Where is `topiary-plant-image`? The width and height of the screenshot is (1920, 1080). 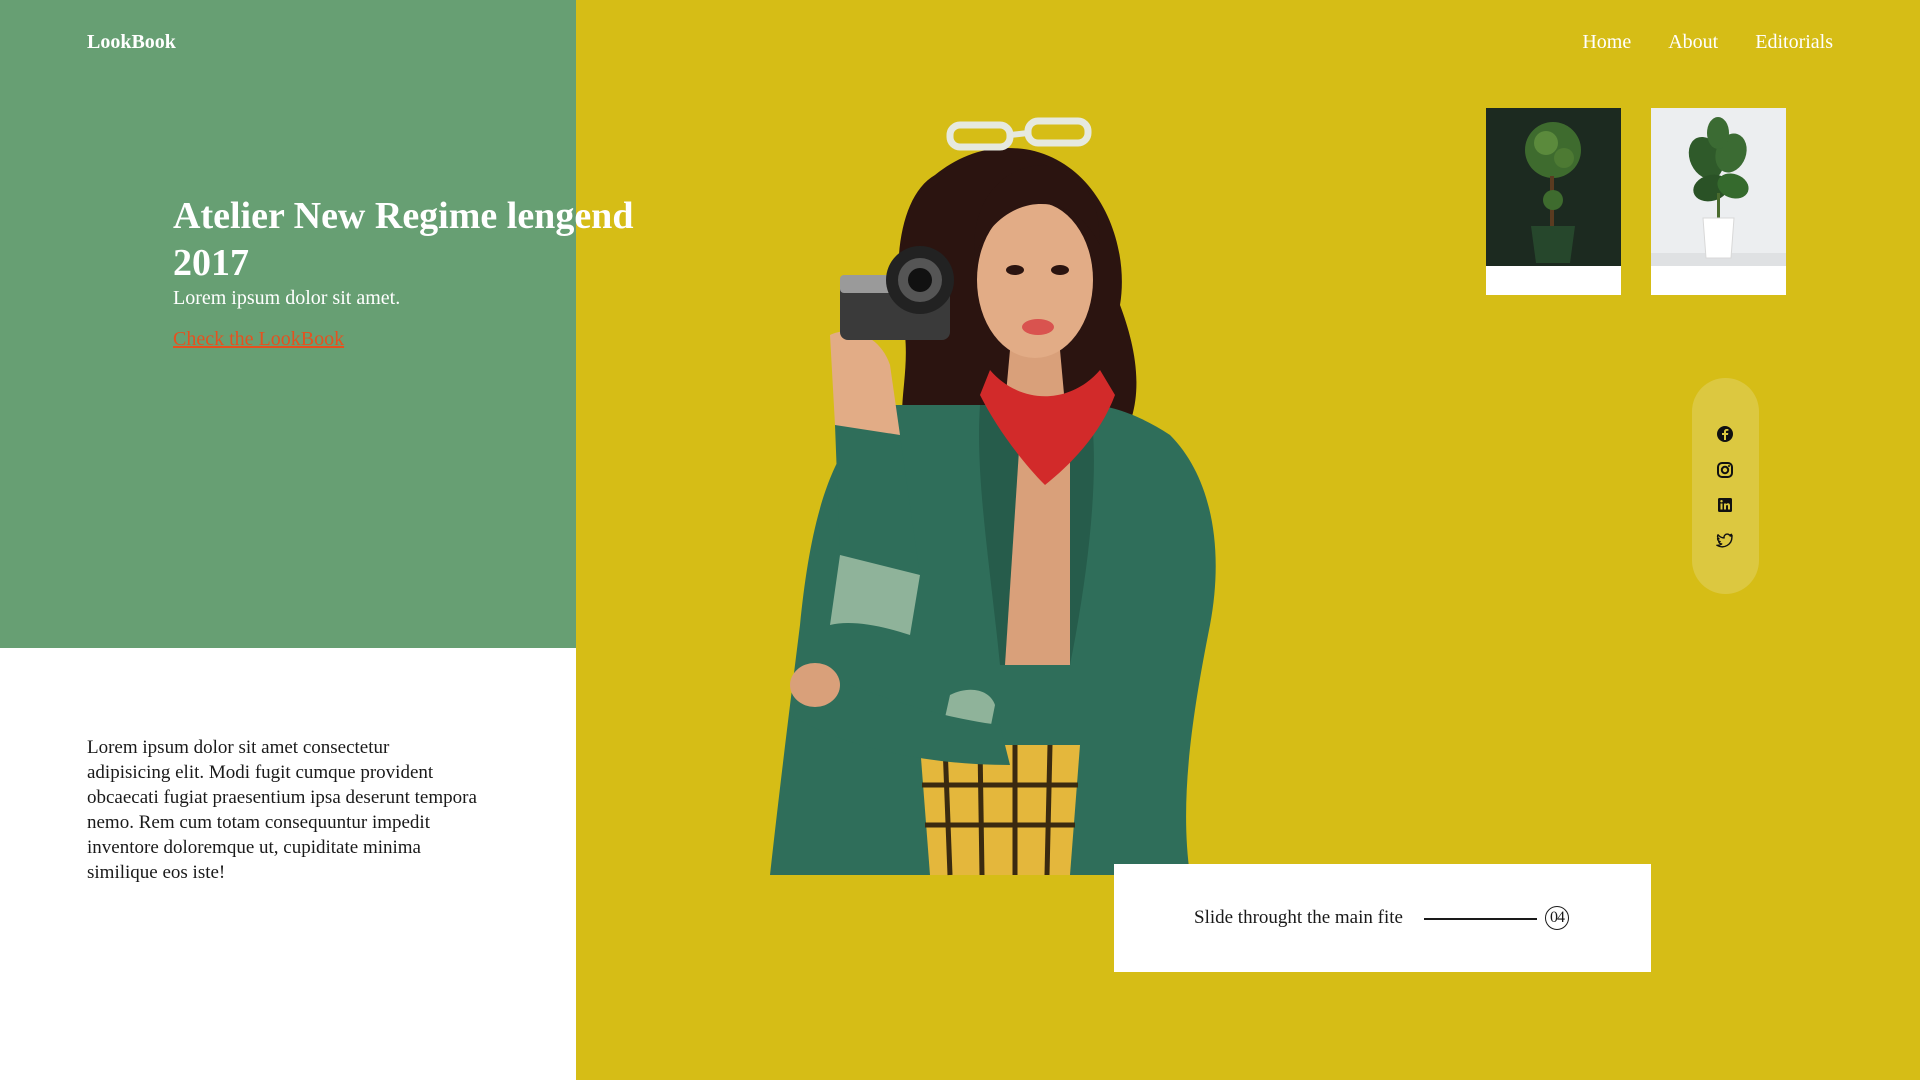 topiary-plant-image is located at coordinates (1553, 187).